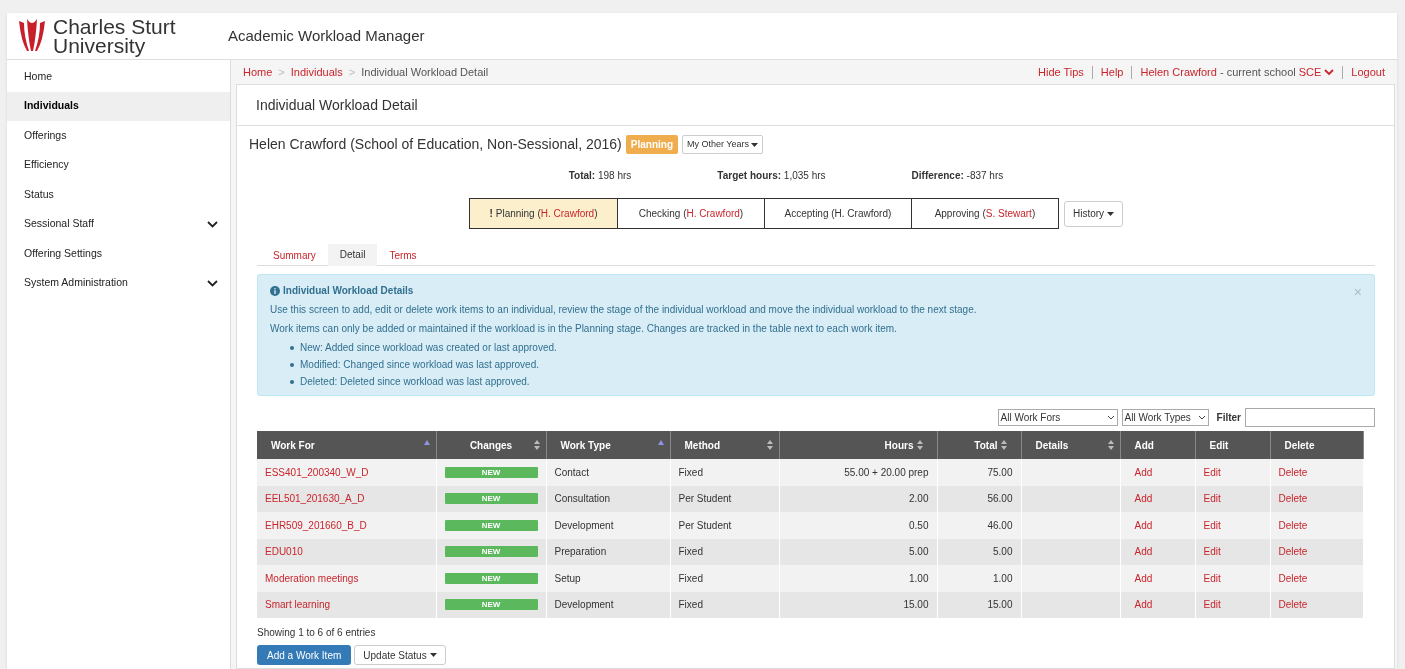 The width and height of the screenshot is (1405, 669). Describe the element at coordinates (702, 445) in the screenshot. I see `column-header: Method` at that location.